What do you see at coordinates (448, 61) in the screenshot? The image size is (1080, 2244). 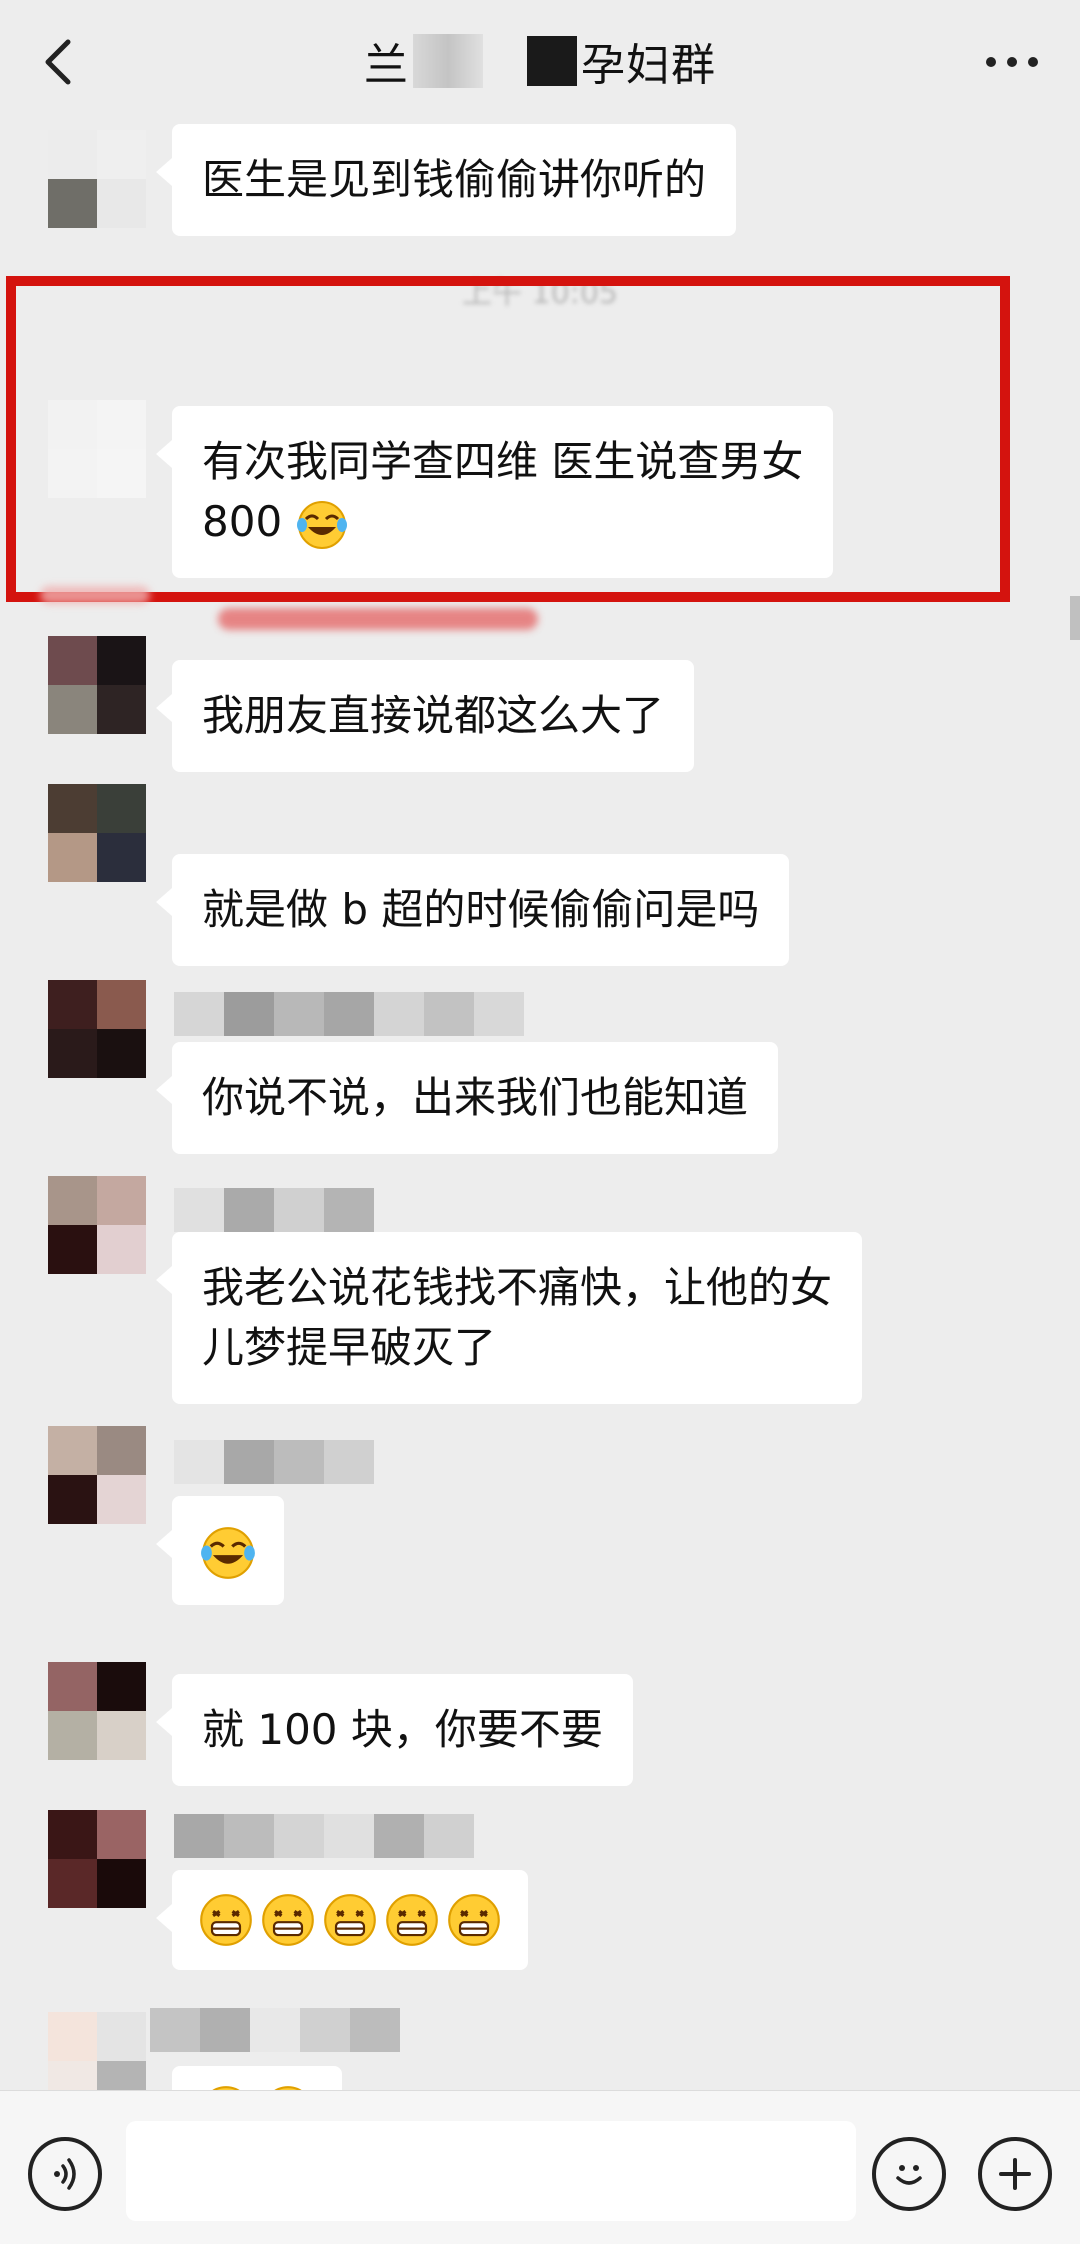 I see `title-redaction` at bounding box center [448, 61].